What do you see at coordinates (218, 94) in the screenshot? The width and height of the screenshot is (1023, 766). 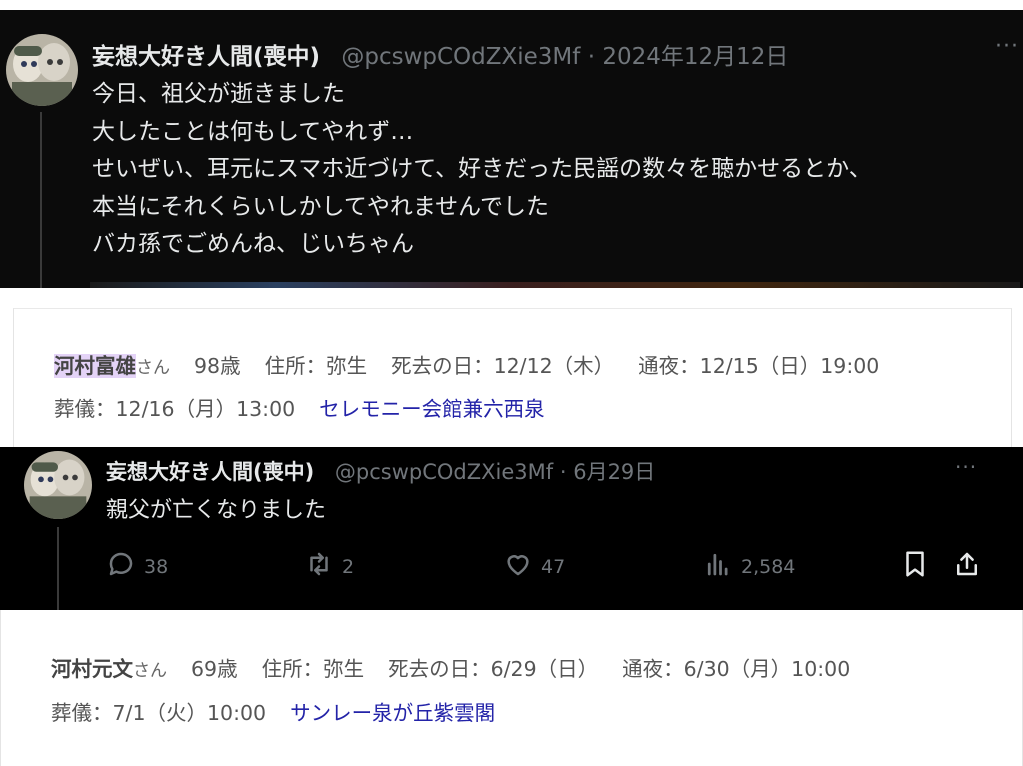 I see `tweet-text-line: 今日、祖父が逝きました` at bounding box center [218, 94].